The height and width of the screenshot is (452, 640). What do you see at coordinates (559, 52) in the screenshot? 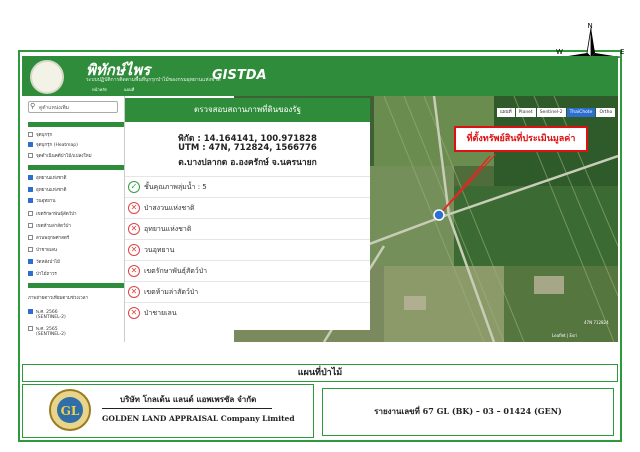
I see `compass-w: W` at bounding box center [559, 52].